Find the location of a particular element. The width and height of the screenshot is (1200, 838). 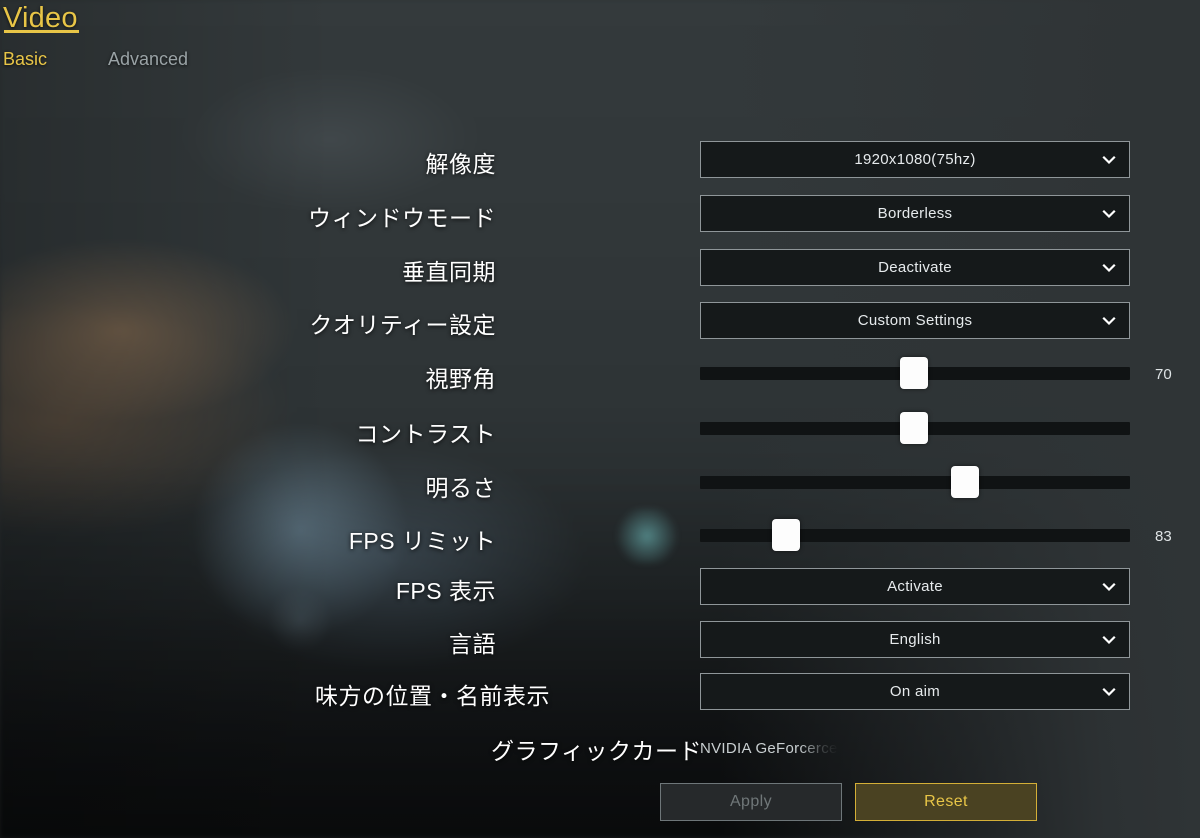

language-value: English is located at coordinates (915, 639).